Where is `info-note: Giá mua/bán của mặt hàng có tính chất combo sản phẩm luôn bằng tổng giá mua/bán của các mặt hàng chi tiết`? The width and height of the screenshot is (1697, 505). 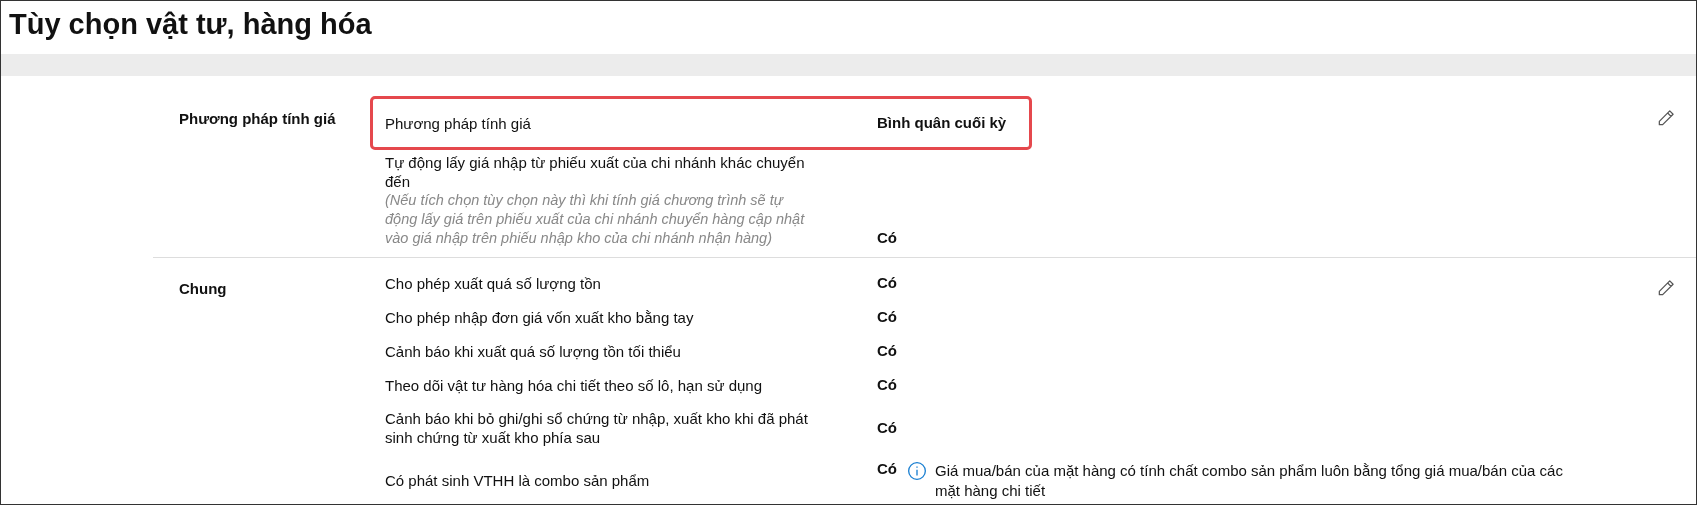
info-note: Giá mua/bán của mặt hàng có tính chất combo sản phẩm luôn bằng tổng giá mua/bán của các mặt hàng chi tiết is located at coordinates (1249, 481).